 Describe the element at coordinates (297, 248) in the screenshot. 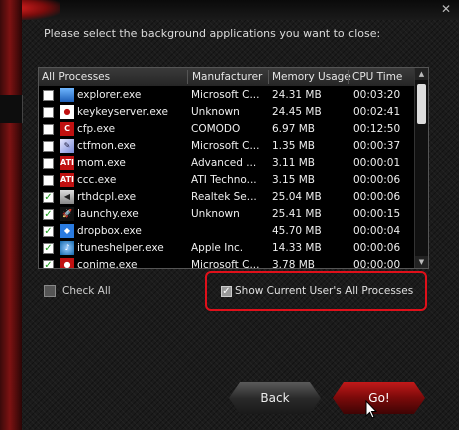

I see `memory-cell: 14.33 MB` at that location.